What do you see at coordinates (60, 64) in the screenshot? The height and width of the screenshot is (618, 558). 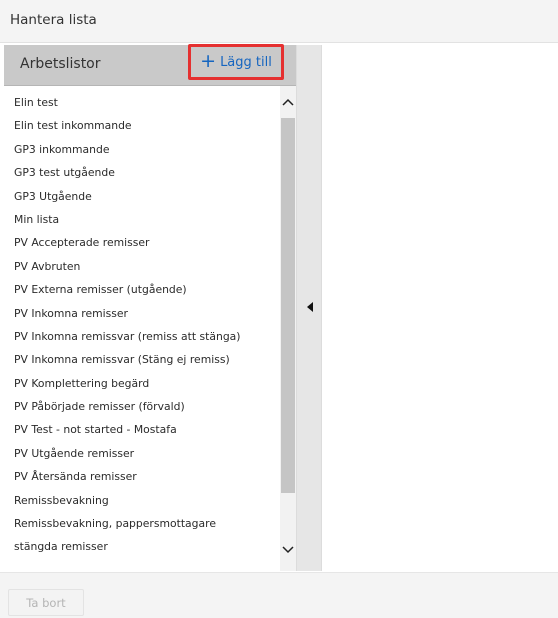 I see `worklists-heading: Arbetslistor` at bounding box center [60, 64].